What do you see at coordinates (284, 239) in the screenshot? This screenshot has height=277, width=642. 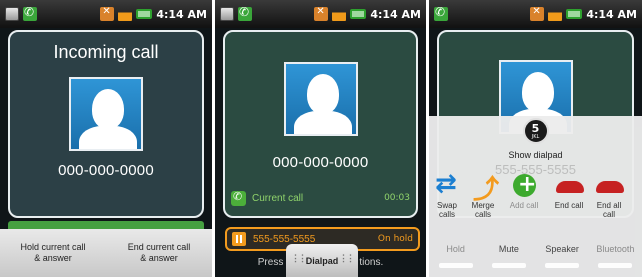 I see `held-number: 555-555-5555` at bounding box center [284, 239].